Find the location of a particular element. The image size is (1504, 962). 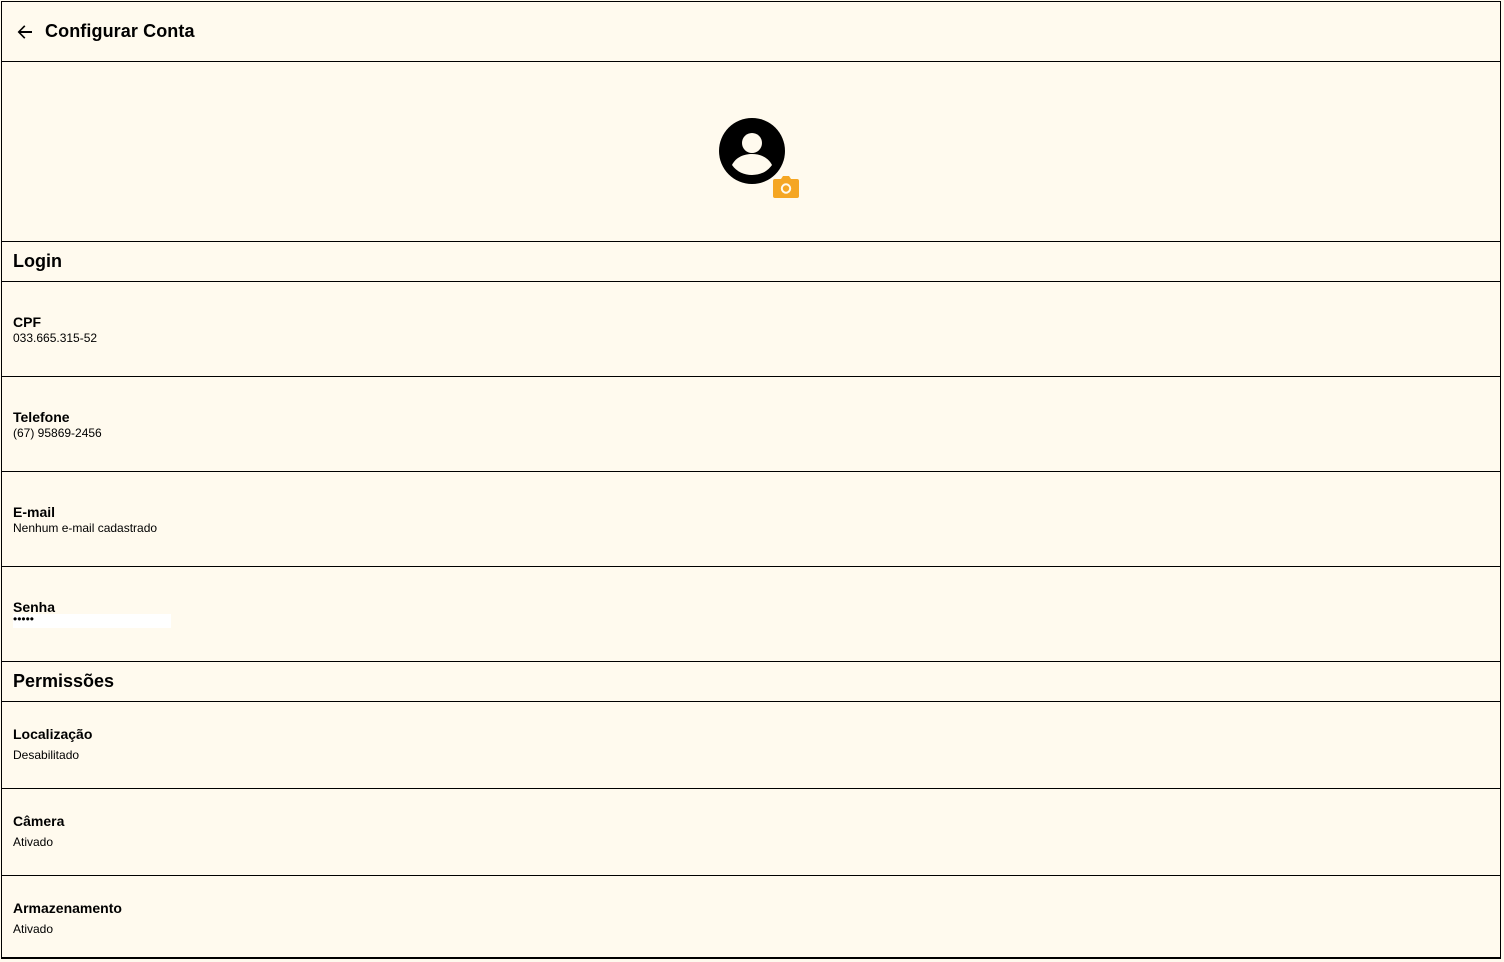

app-bar: Configurar Conta is located at coordinates (751, 32).